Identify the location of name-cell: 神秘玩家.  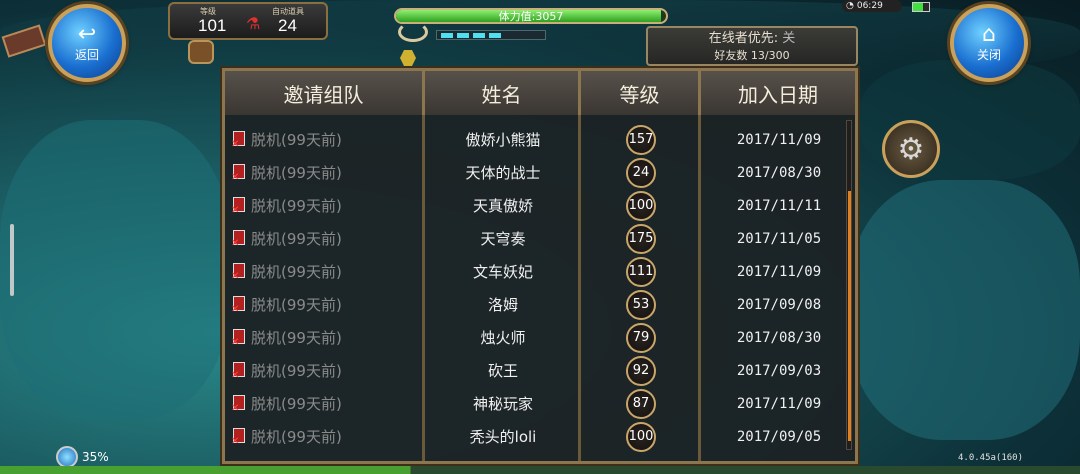
(503, 403).